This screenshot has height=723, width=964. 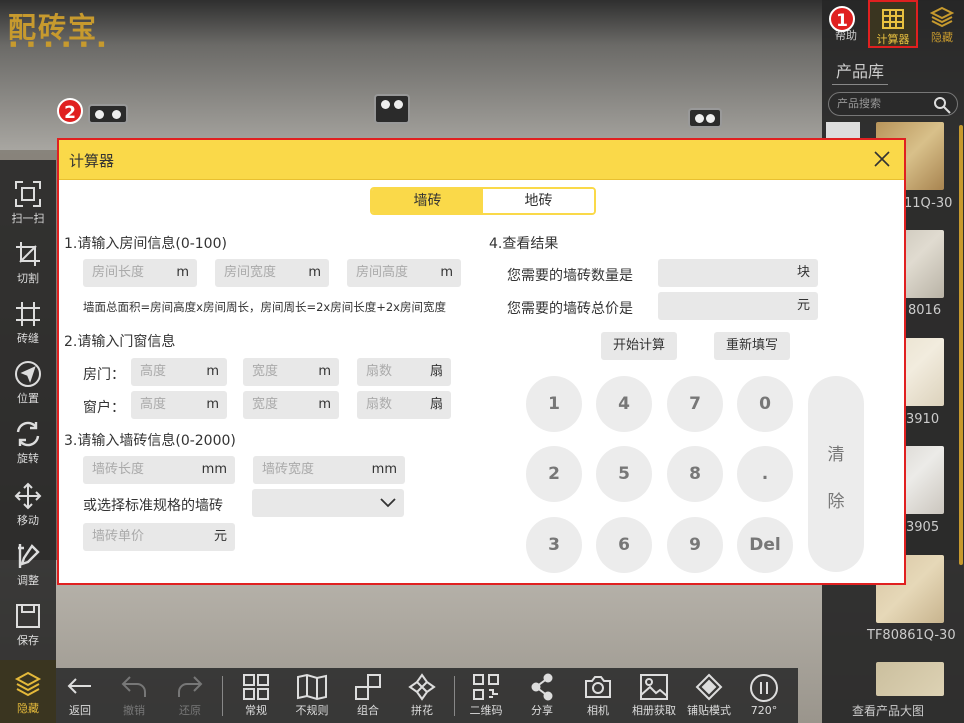 What do you see at coordinates (836, 455) in the screenshot?
I see `clear-label-top: 清` at bounding box center [836, 455].